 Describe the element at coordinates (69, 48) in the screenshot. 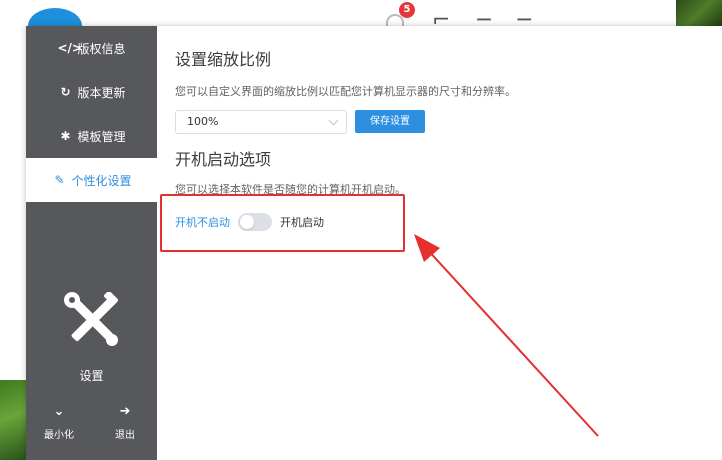

I see `code-icon: </>` at that location.